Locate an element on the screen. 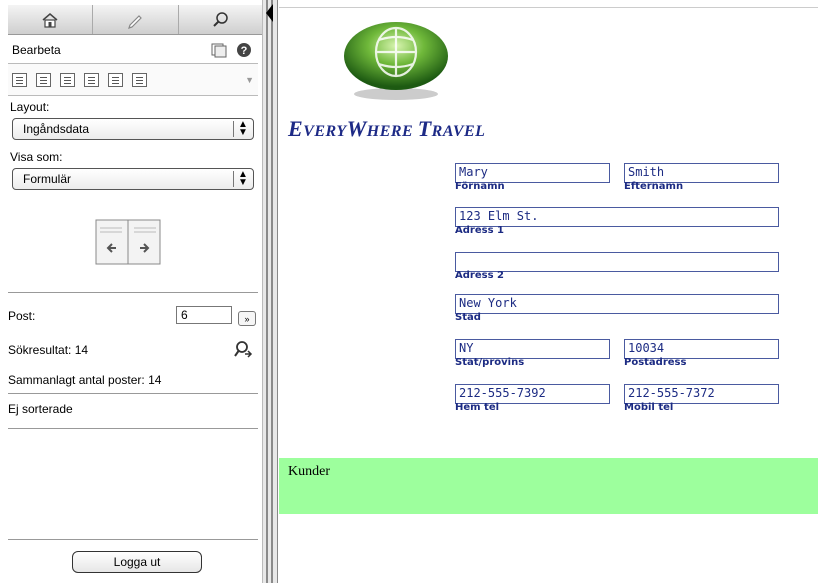  state-field: NY Stat/provins is located at coordinates (532, 354).